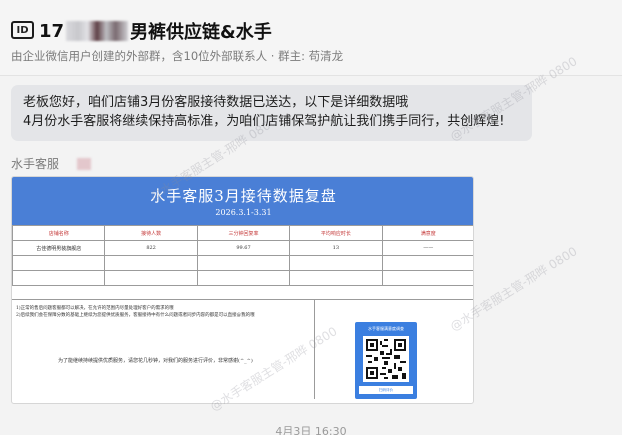 The image size is (622, 435). I want to click on table-header-cell: 平均响应时长, so click(336, 233).